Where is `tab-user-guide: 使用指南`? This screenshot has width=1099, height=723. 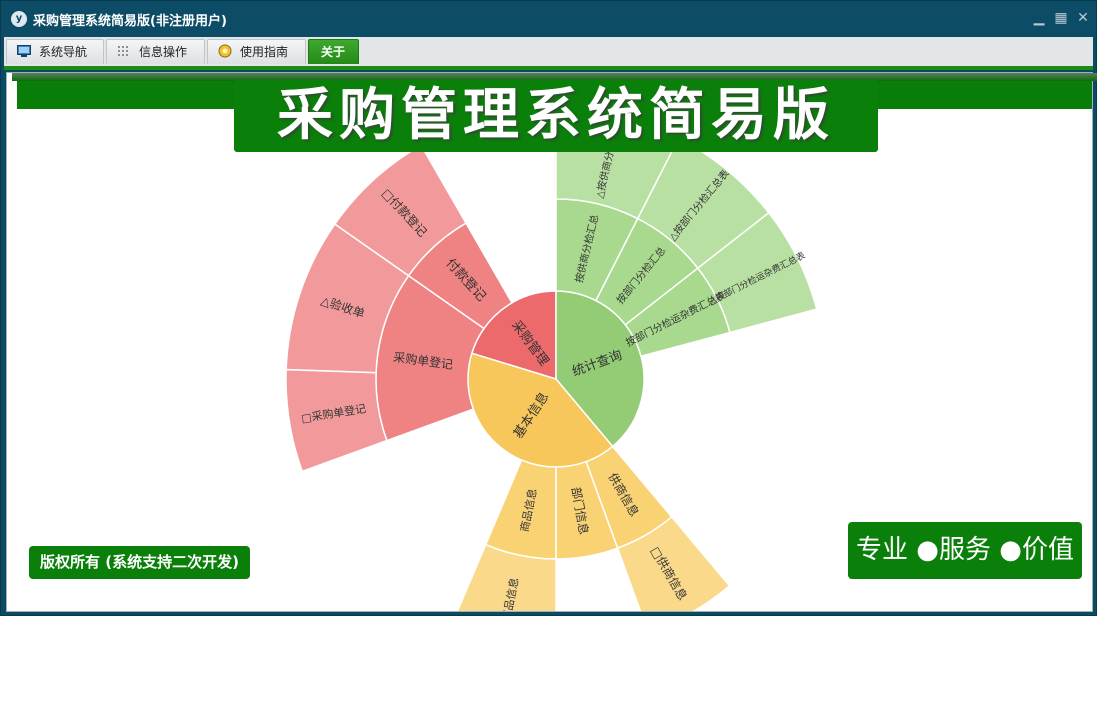
tab-user-guide: 使用指南 is located at coordinates (256, 51).